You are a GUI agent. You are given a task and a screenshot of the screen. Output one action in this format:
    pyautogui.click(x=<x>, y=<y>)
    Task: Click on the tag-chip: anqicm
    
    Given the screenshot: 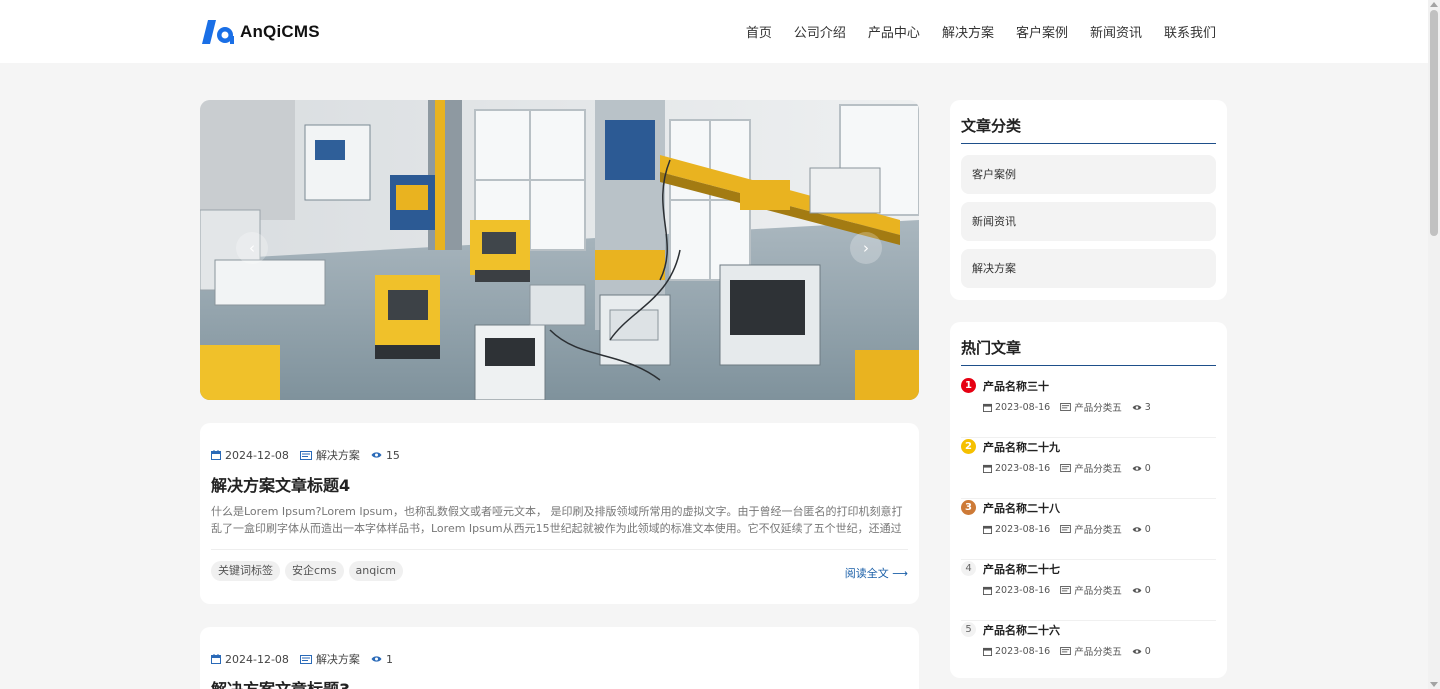 What is the action you would take?
    pyautogui.click(x=376, y=571)
    